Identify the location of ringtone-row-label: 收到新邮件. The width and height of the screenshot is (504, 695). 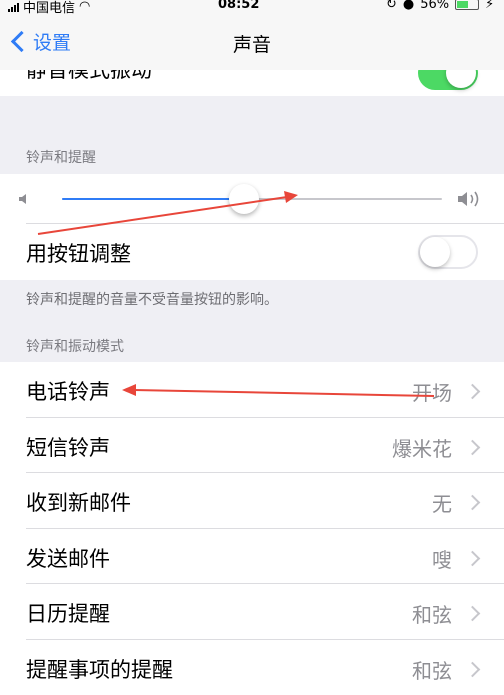
(78, 502).